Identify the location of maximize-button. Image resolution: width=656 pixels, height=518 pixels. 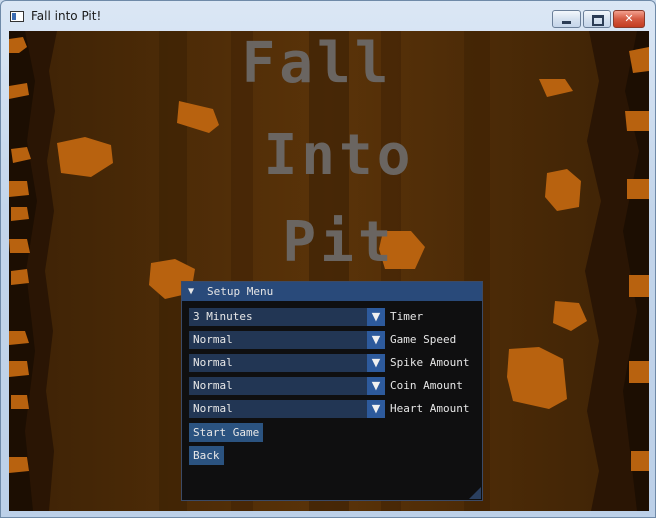
(597, 19).